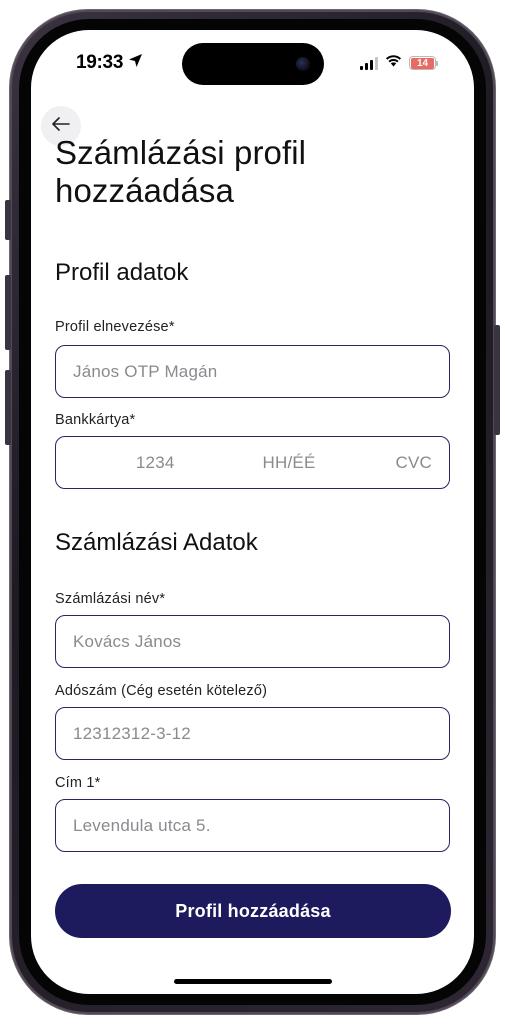 The image size is (505, 1024). I want to click on battery-body: 14, so click(422, 63).